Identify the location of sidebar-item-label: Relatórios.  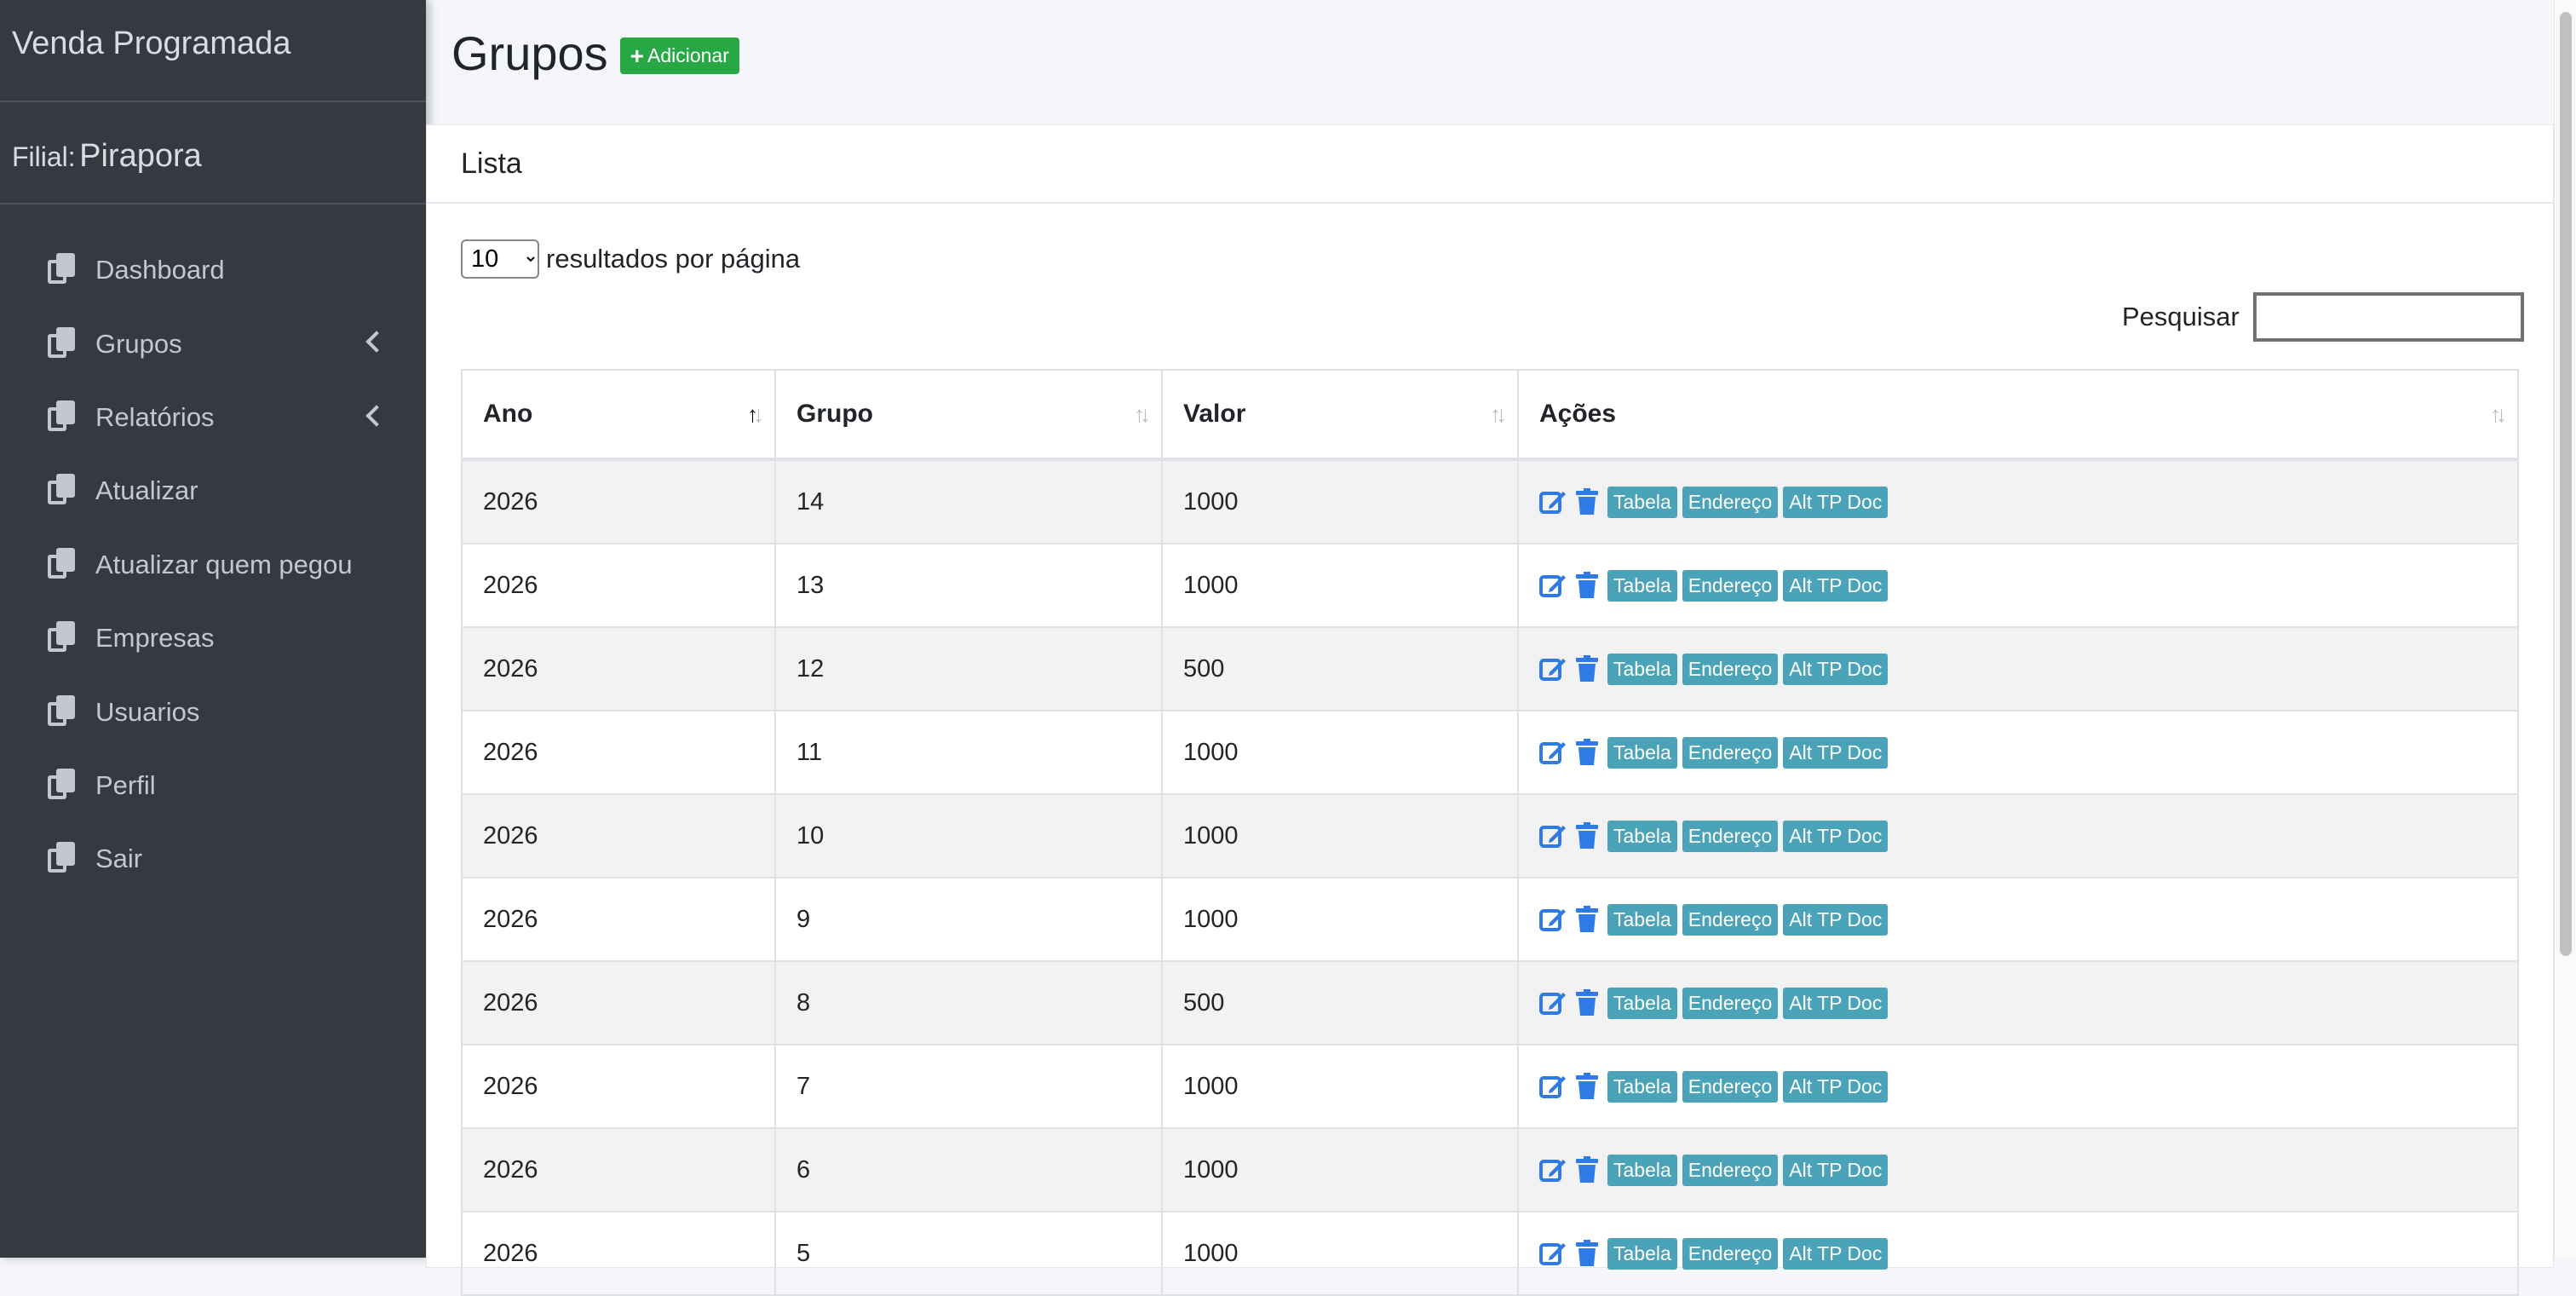
(155, 416).